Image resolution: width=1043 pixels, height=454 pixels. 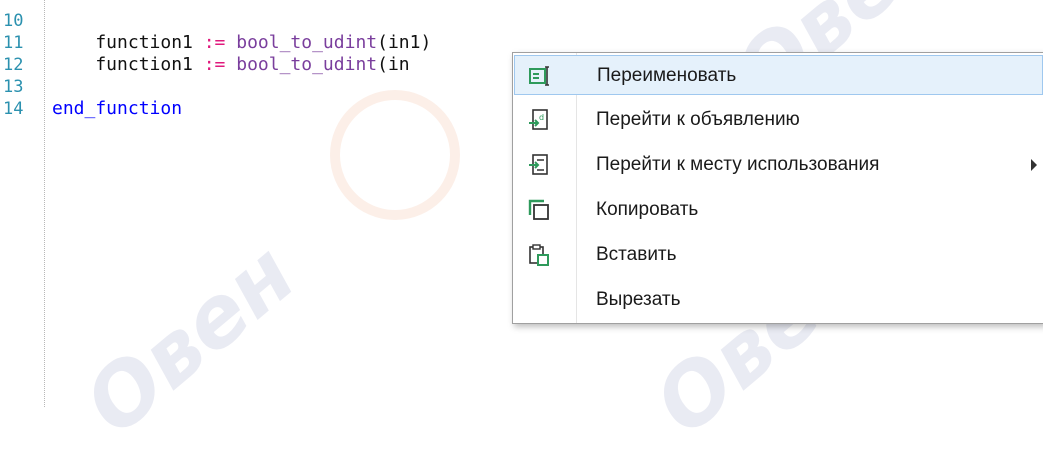 I want to click on code-text: end_function, so click(x=117, y=109).